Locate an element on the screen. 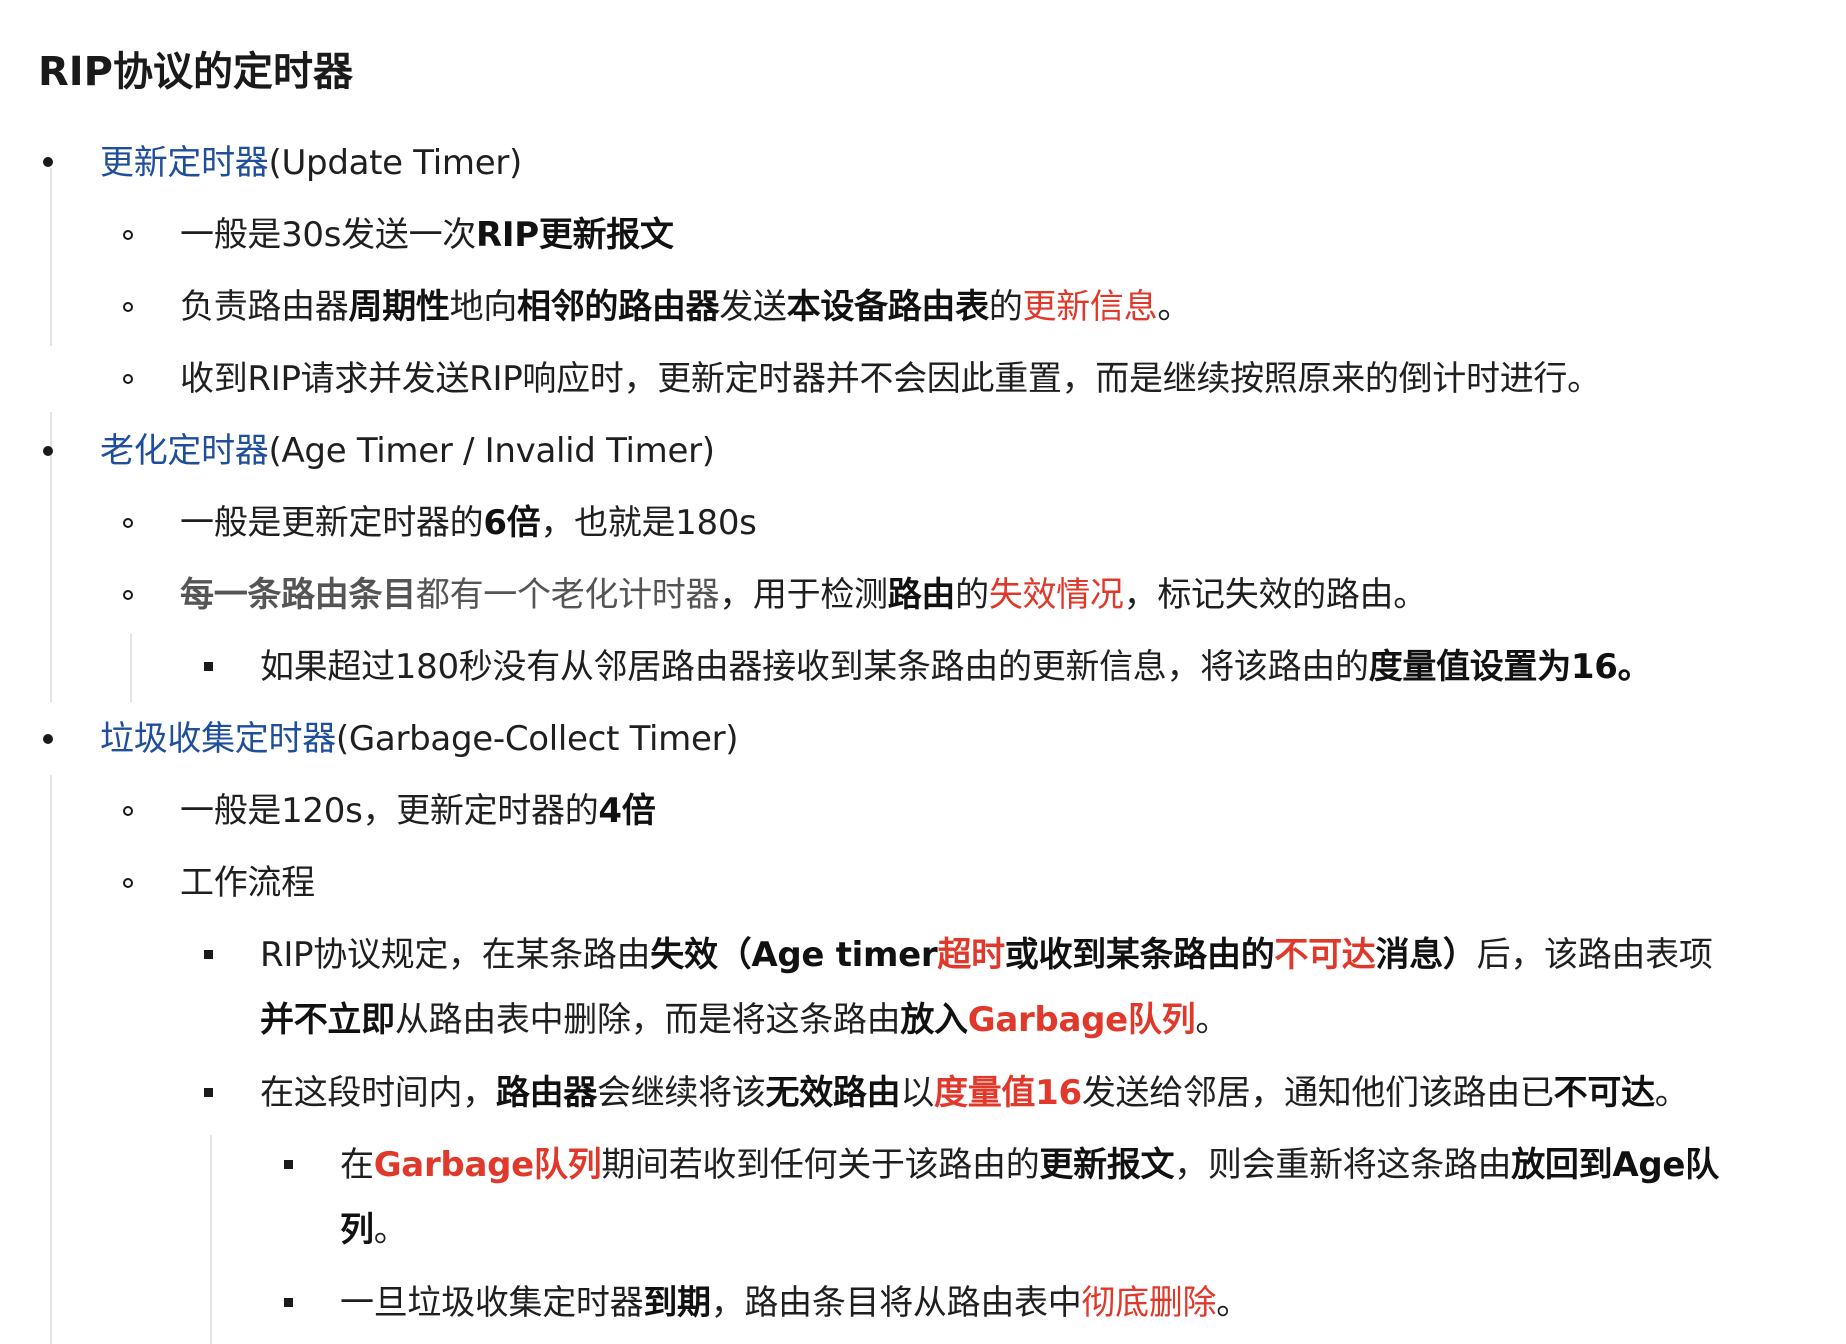 This screenshot has height=1344, width=1846. text-run: 负责路由器 is located at coordinates (264, 307).